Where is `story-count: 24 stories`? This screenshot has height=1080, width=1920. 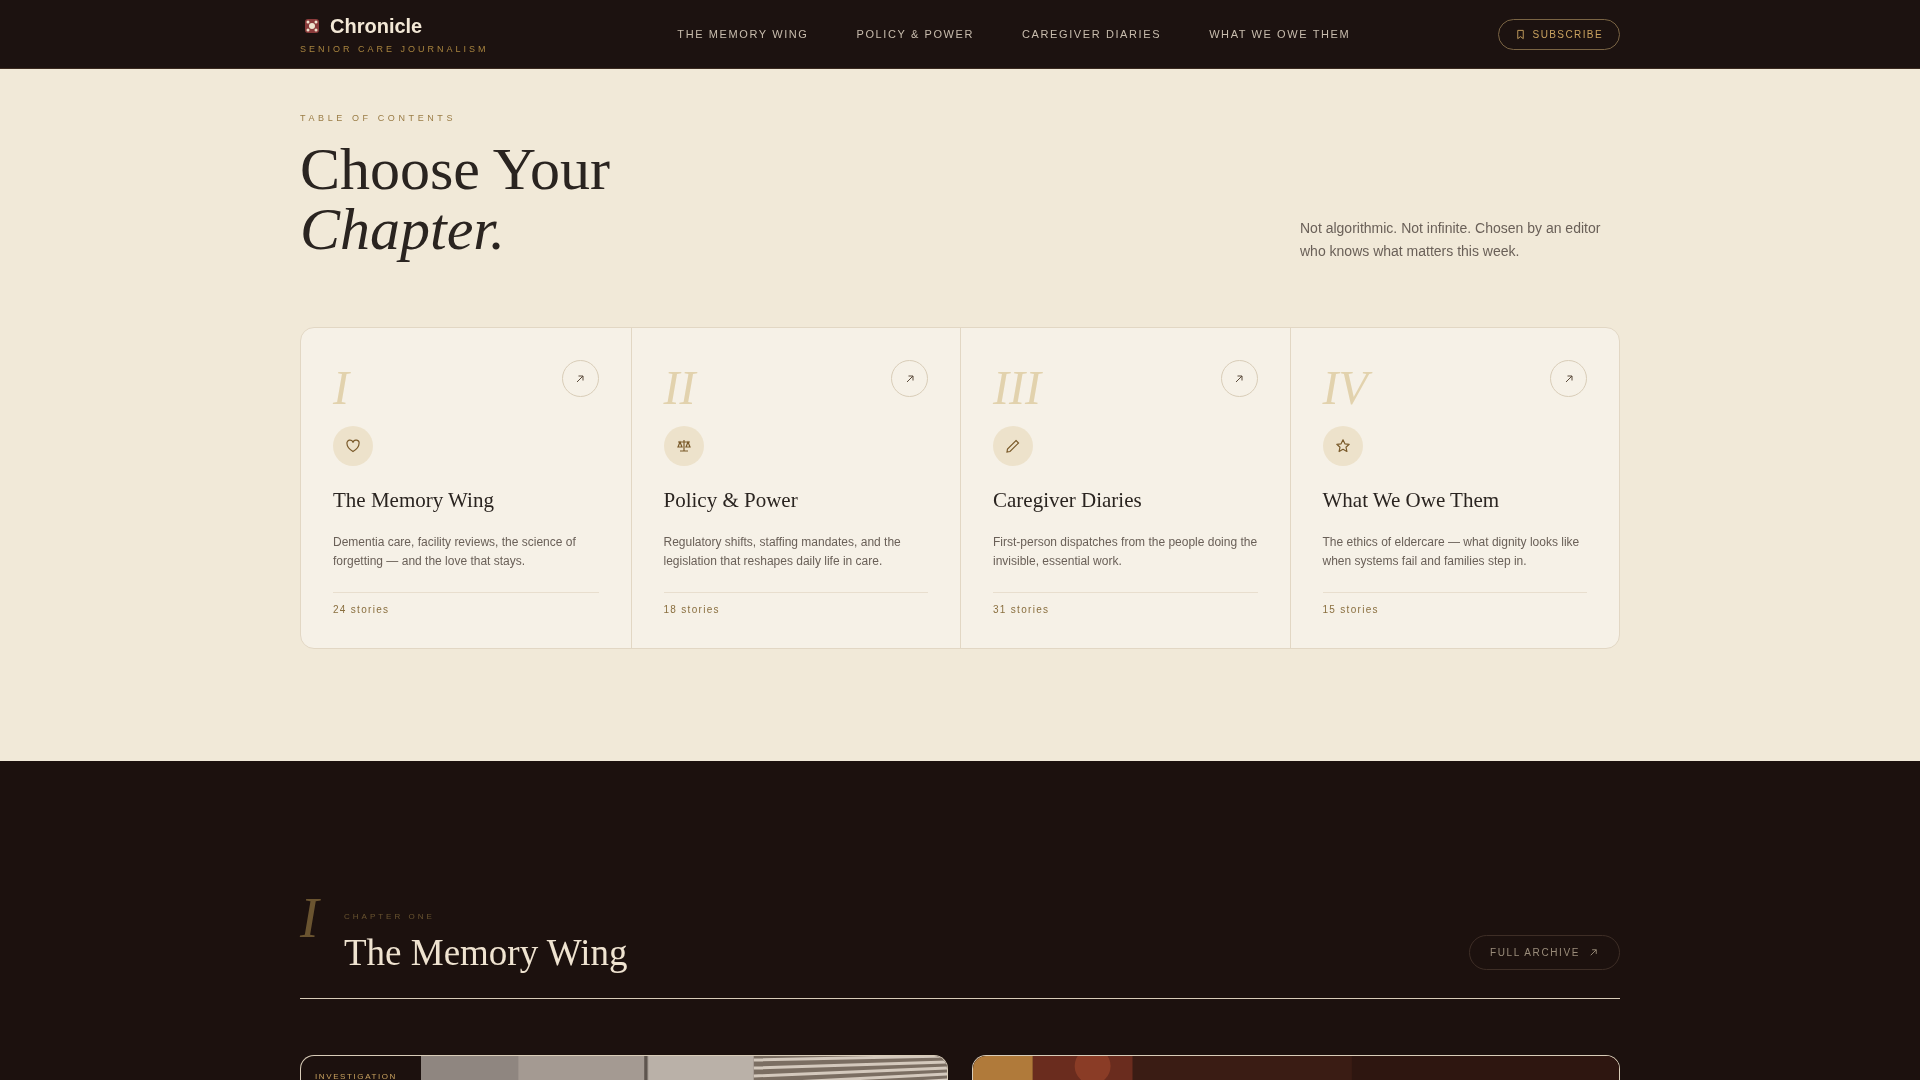
story-count: 24 stories is located at coordinates (466, 603).